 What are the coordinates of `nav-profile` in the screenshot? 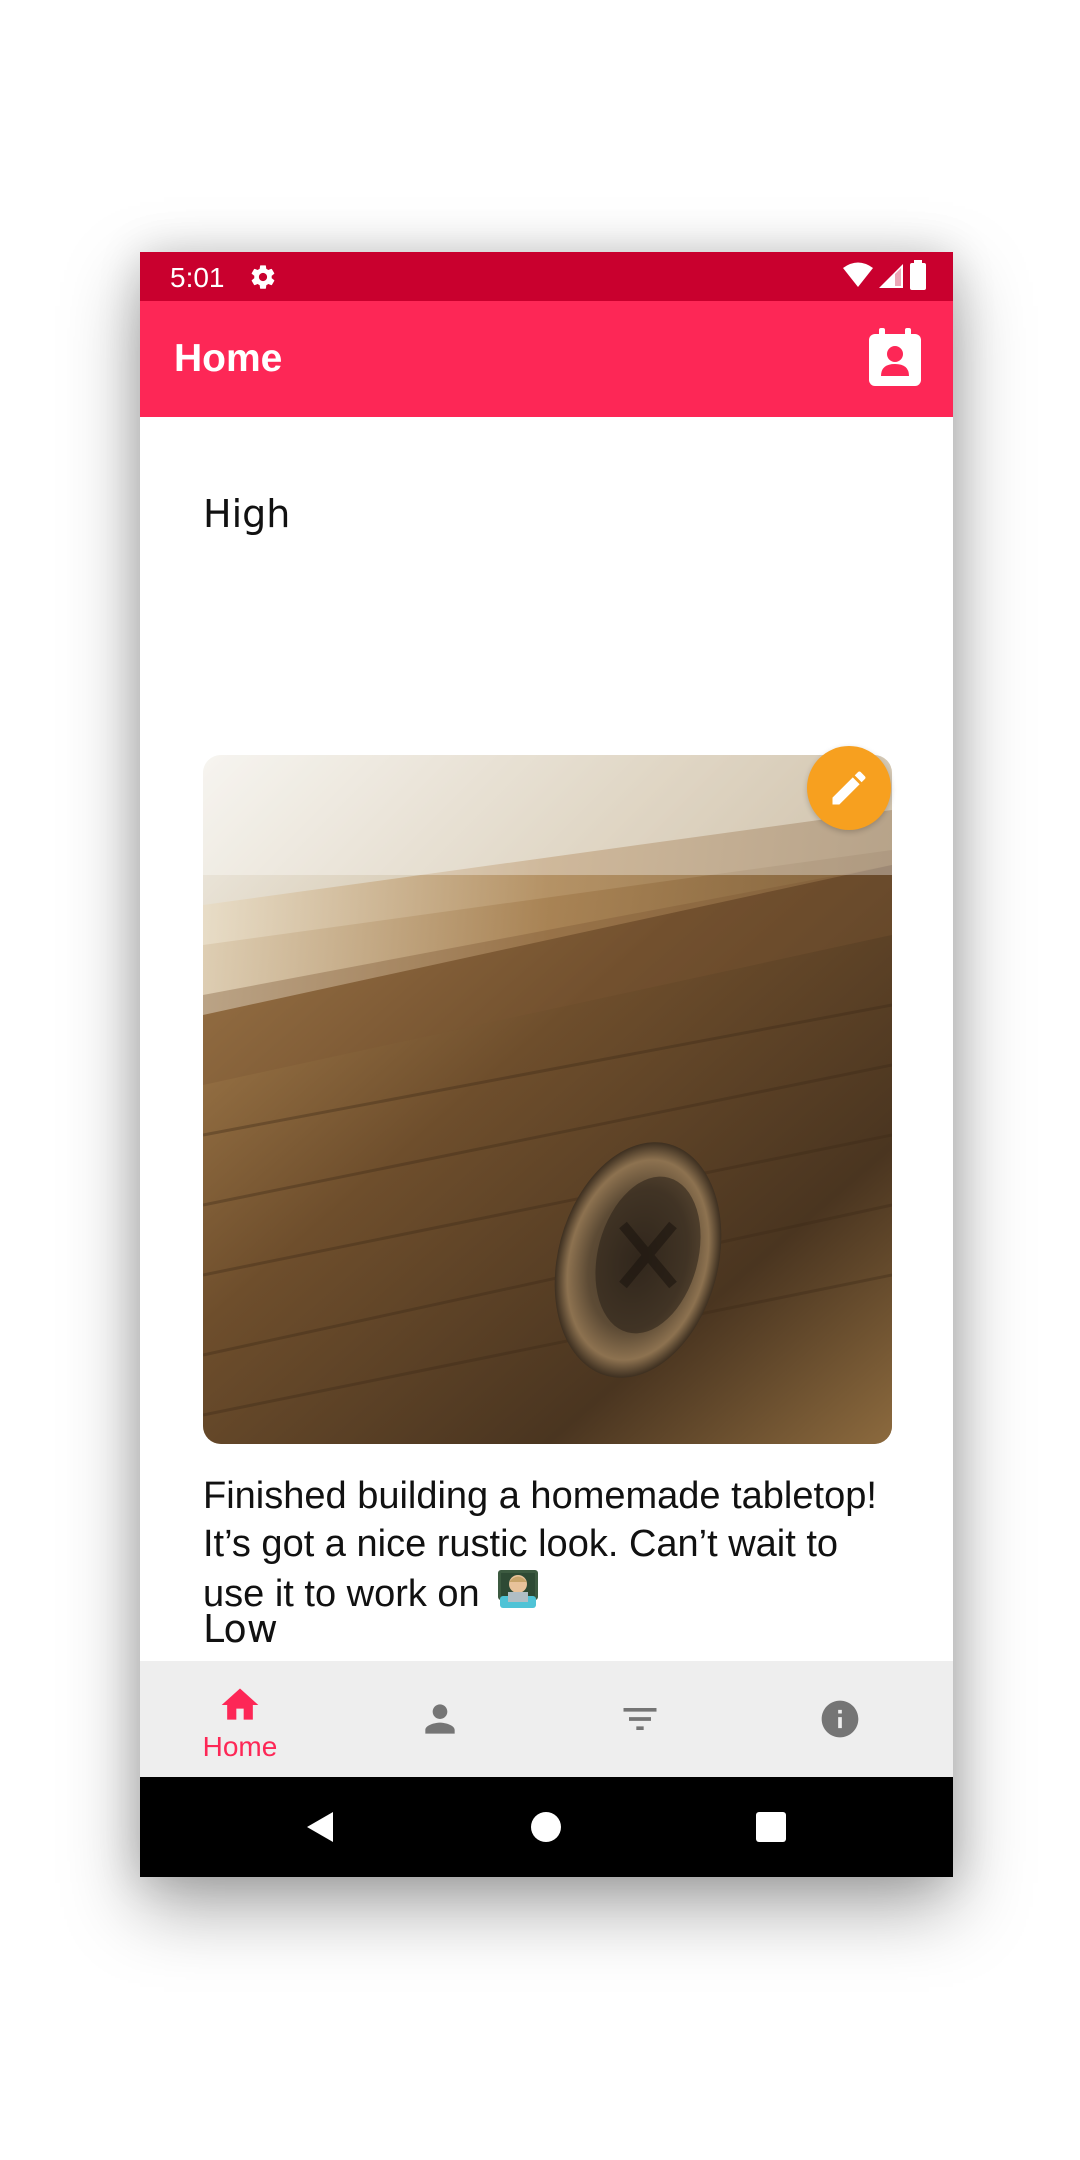 It's located at (440, 1719).